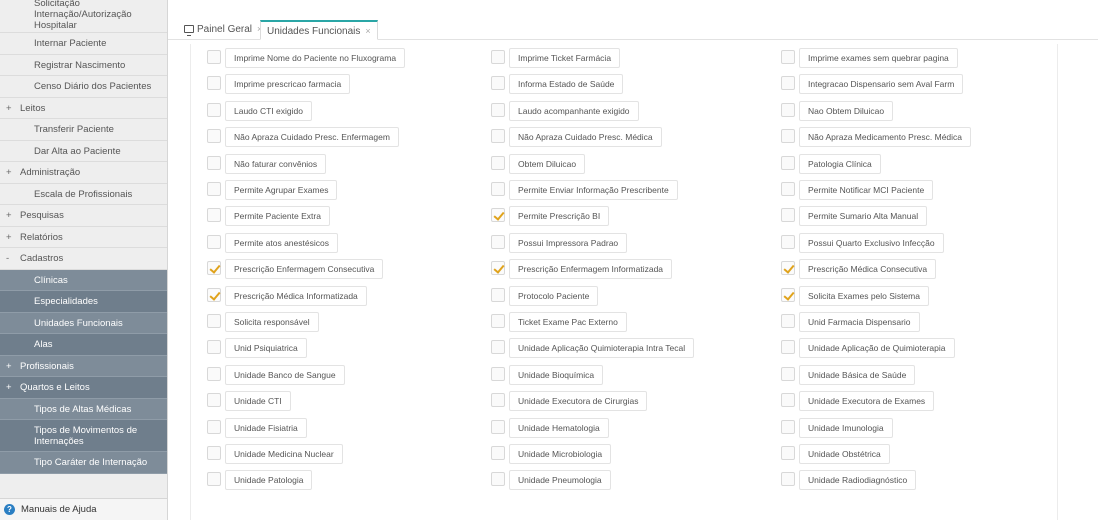  What do you see at coordinates (859, 322) in the screenshot?
I see `option-label: Unid Farmacia Dispensario` at bounding box center [859, 322].